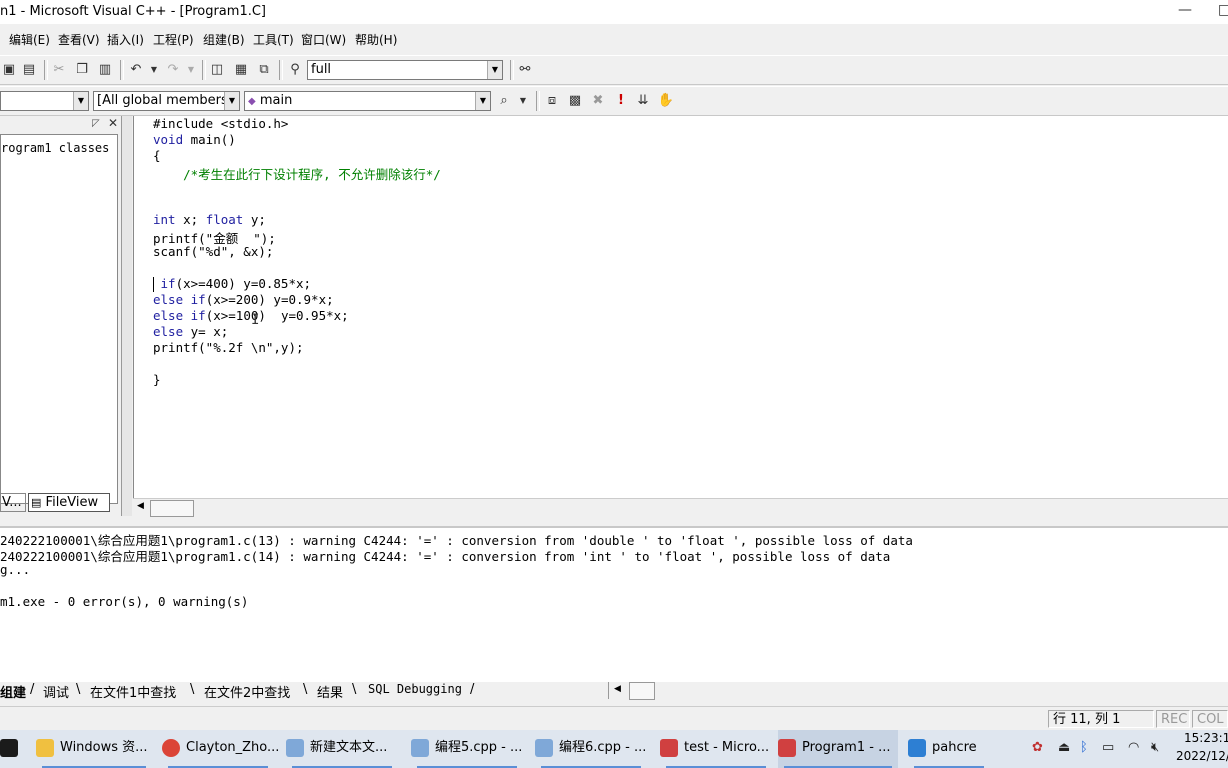 This screenshot has width=1228, height=768. Describe the element at coordinates (133, 11) in the screenshot. I see `window-title: n1 - Microsoft Visual C++ - [Program1.C]` at that location.